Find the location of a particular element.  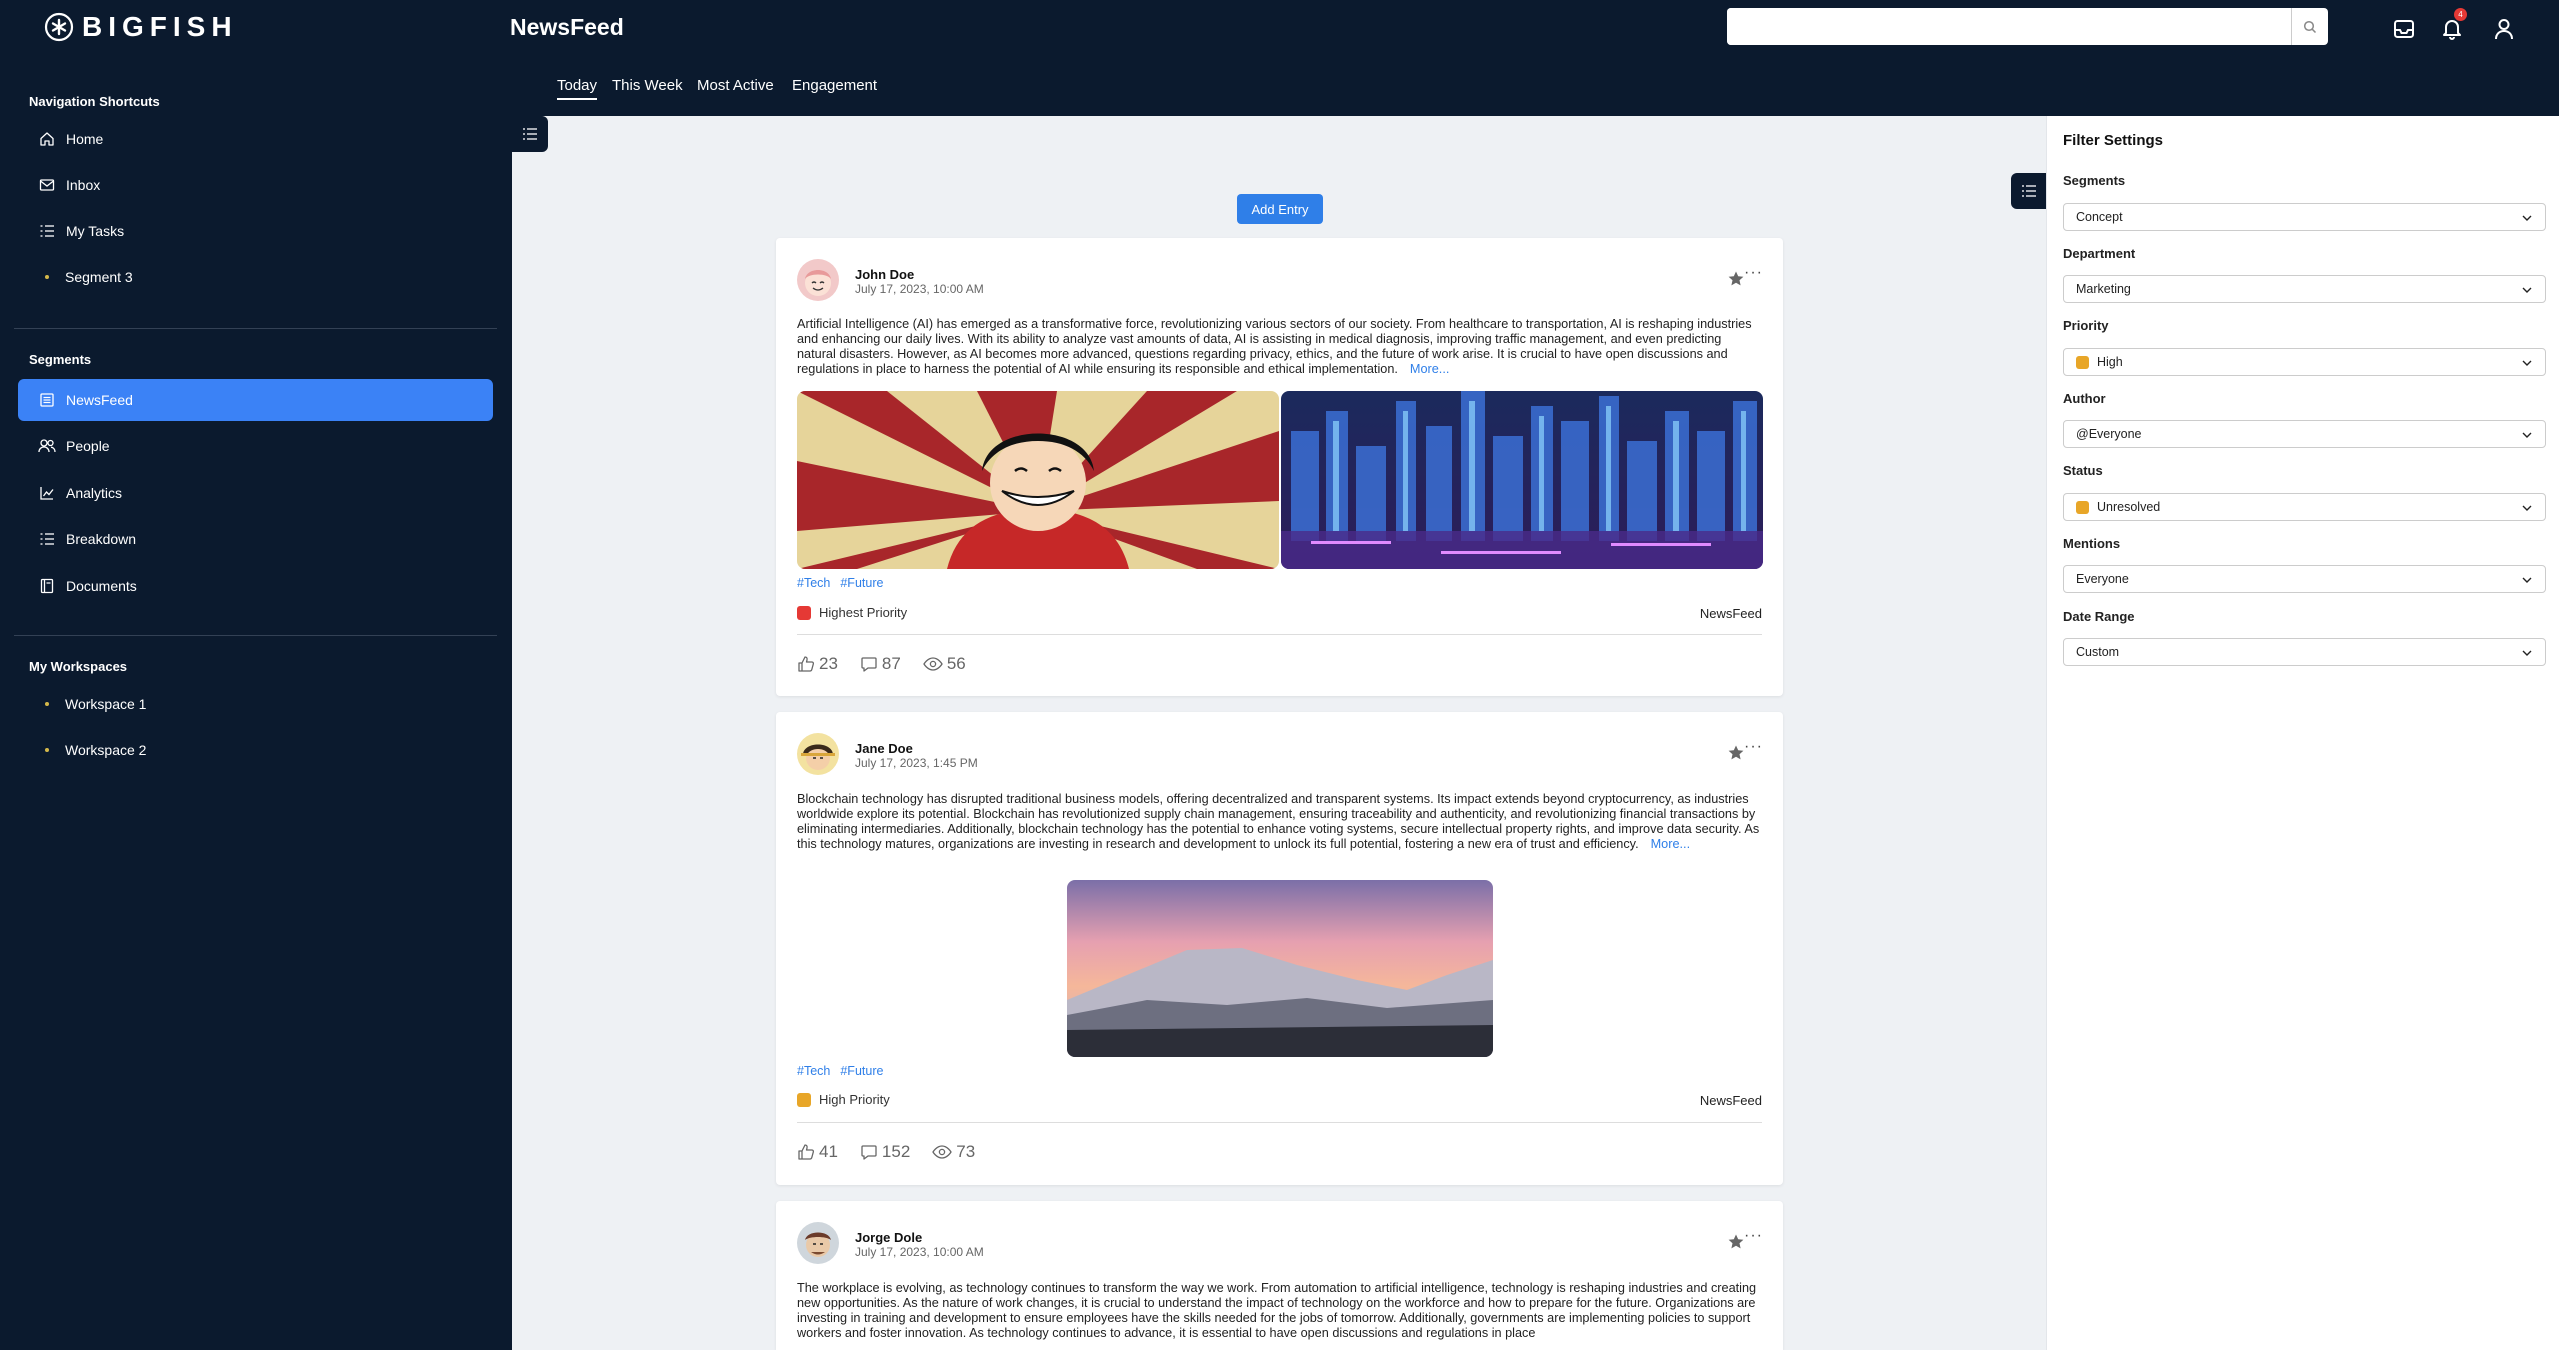

mail-icon is located at coordinates (47, 185).